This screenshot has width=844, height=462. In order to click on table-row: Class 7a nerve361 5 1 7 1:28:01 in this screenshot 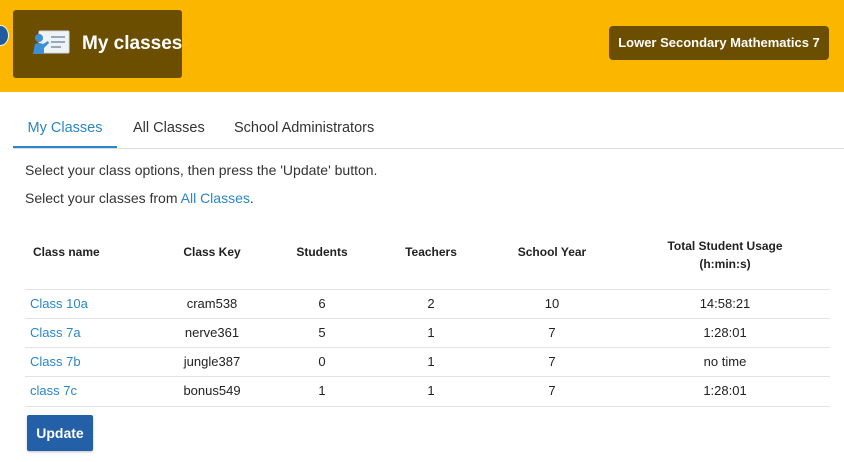, I will do `click(427, 333)`.